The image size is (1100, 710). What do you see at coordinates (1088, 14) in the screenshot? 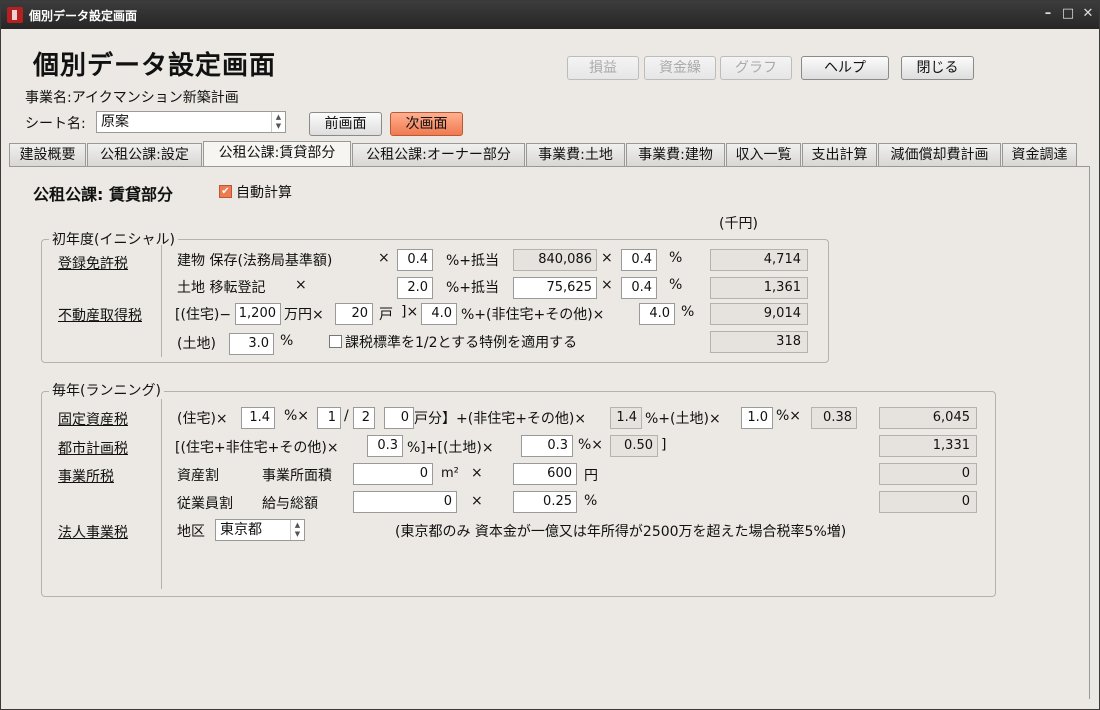
I see `close-icon: ✕` at bounding box center [1088, 14].